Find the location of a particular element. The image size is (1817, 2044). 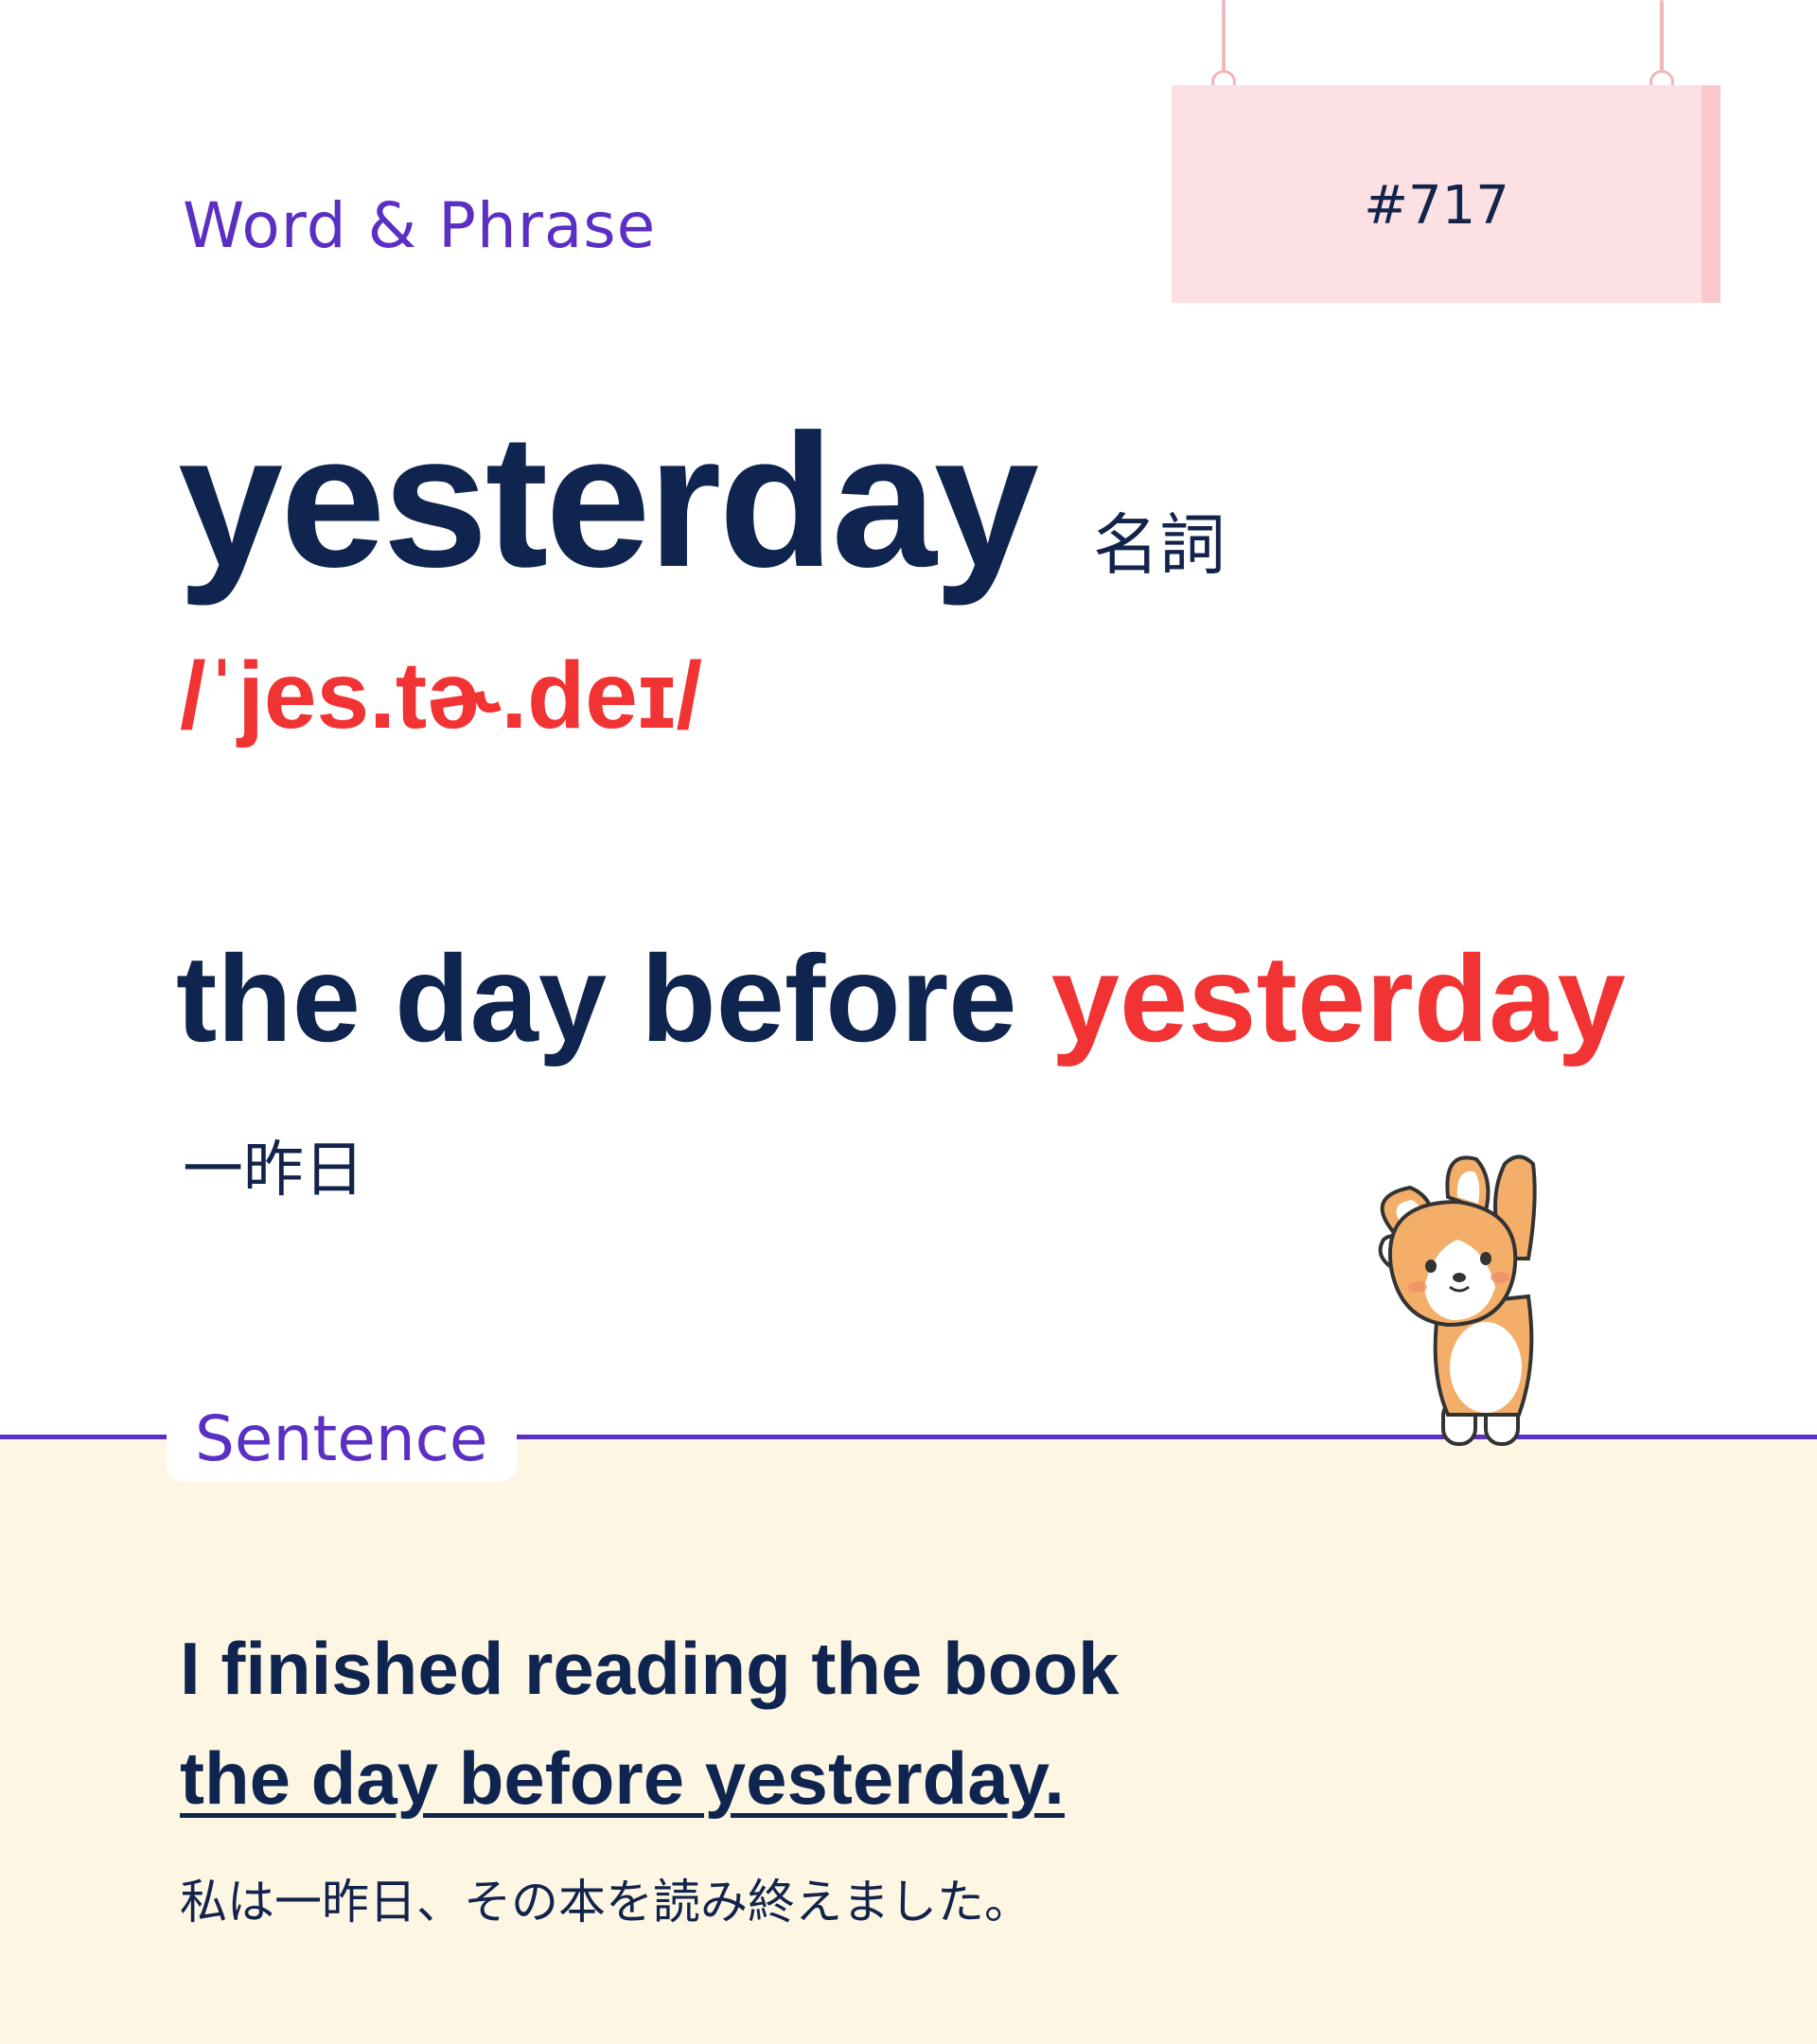

sign-string-left is located at coordinates (1224, 37).